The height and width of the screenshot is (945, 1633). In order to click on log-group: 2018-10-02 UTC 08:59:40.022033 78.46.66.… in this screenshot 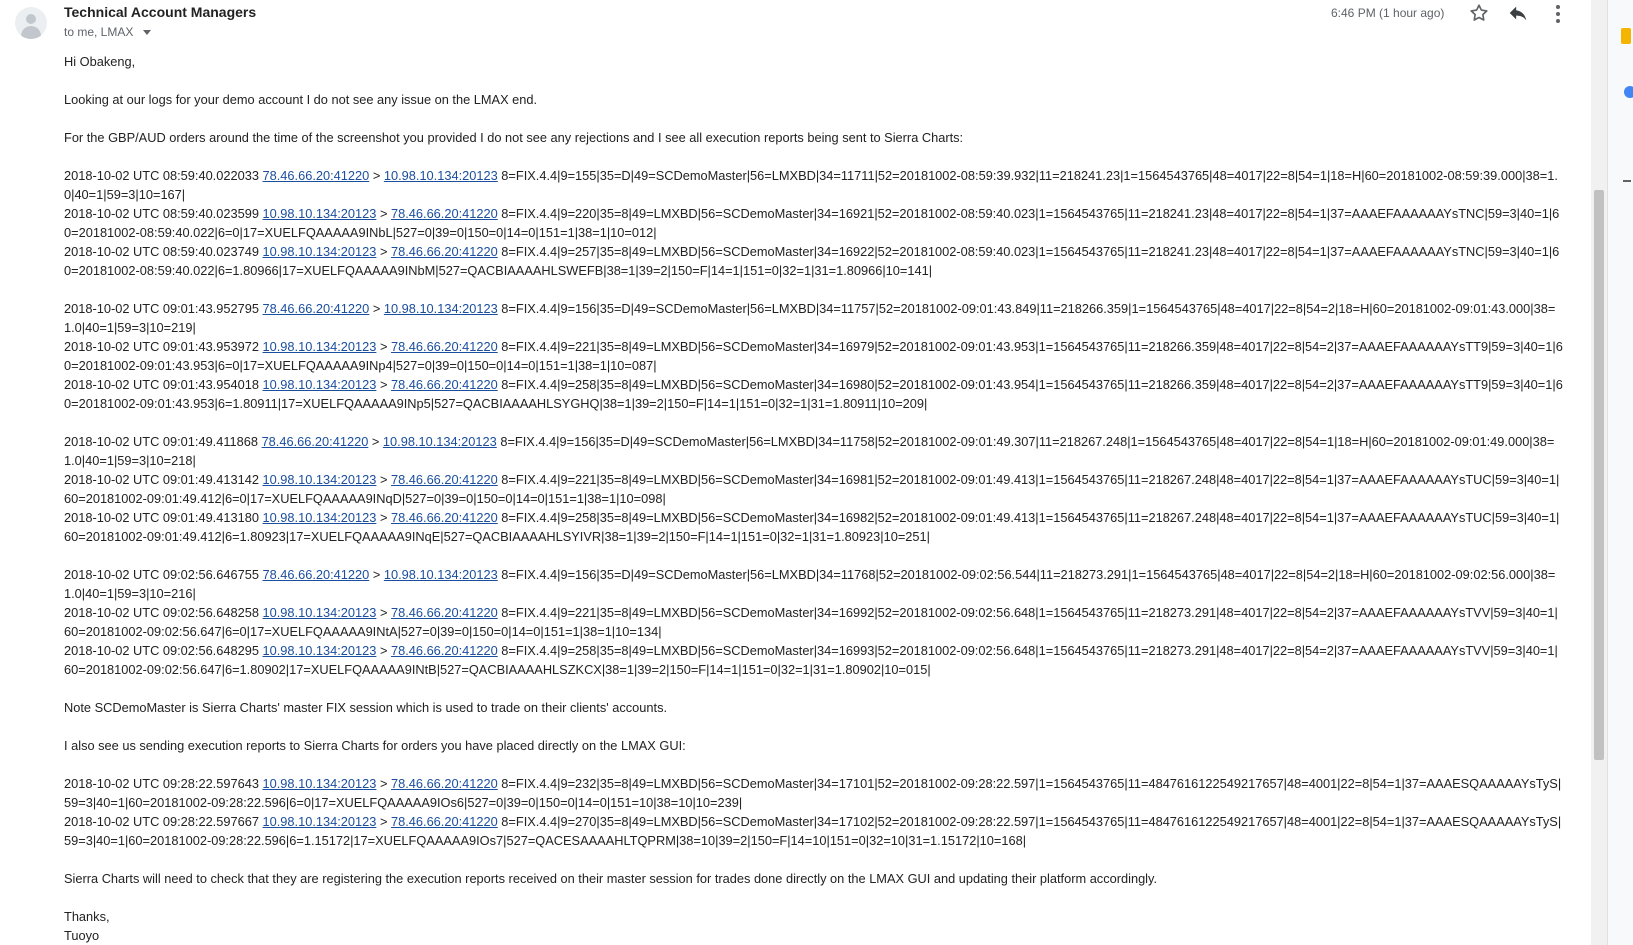, I will do `click(814, 223)`.